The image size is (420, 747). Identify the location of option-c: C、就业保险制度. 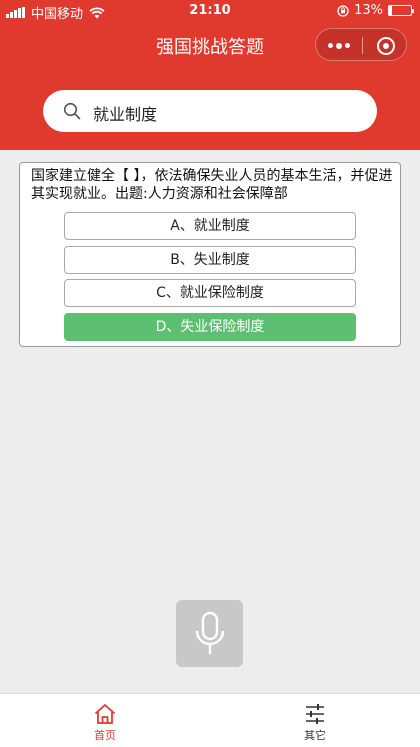
(210, 293).